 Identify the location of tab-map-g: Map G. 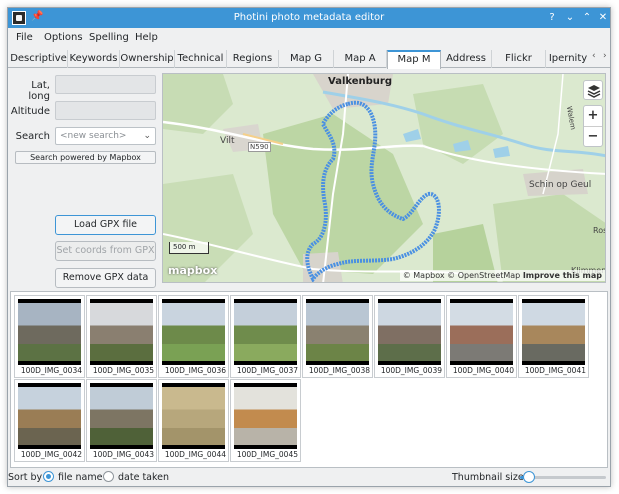
(306, 59).